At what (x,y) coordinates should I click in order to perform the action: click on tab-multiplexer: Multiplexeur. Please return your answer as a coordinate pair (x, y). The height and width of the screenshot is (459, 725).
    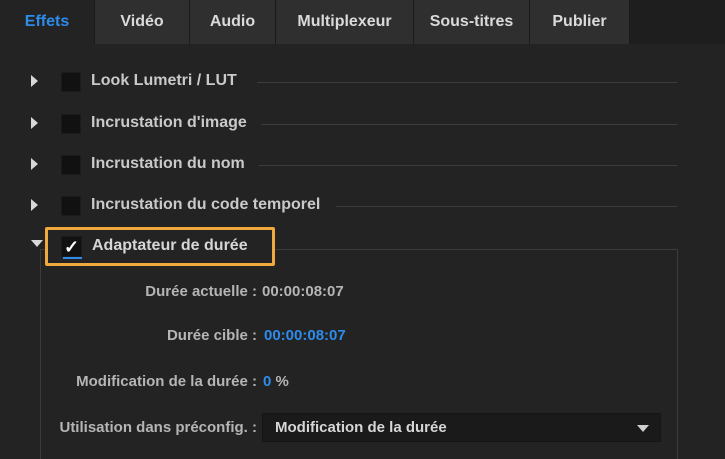
    Looking at the image, I should click on (345, 22).